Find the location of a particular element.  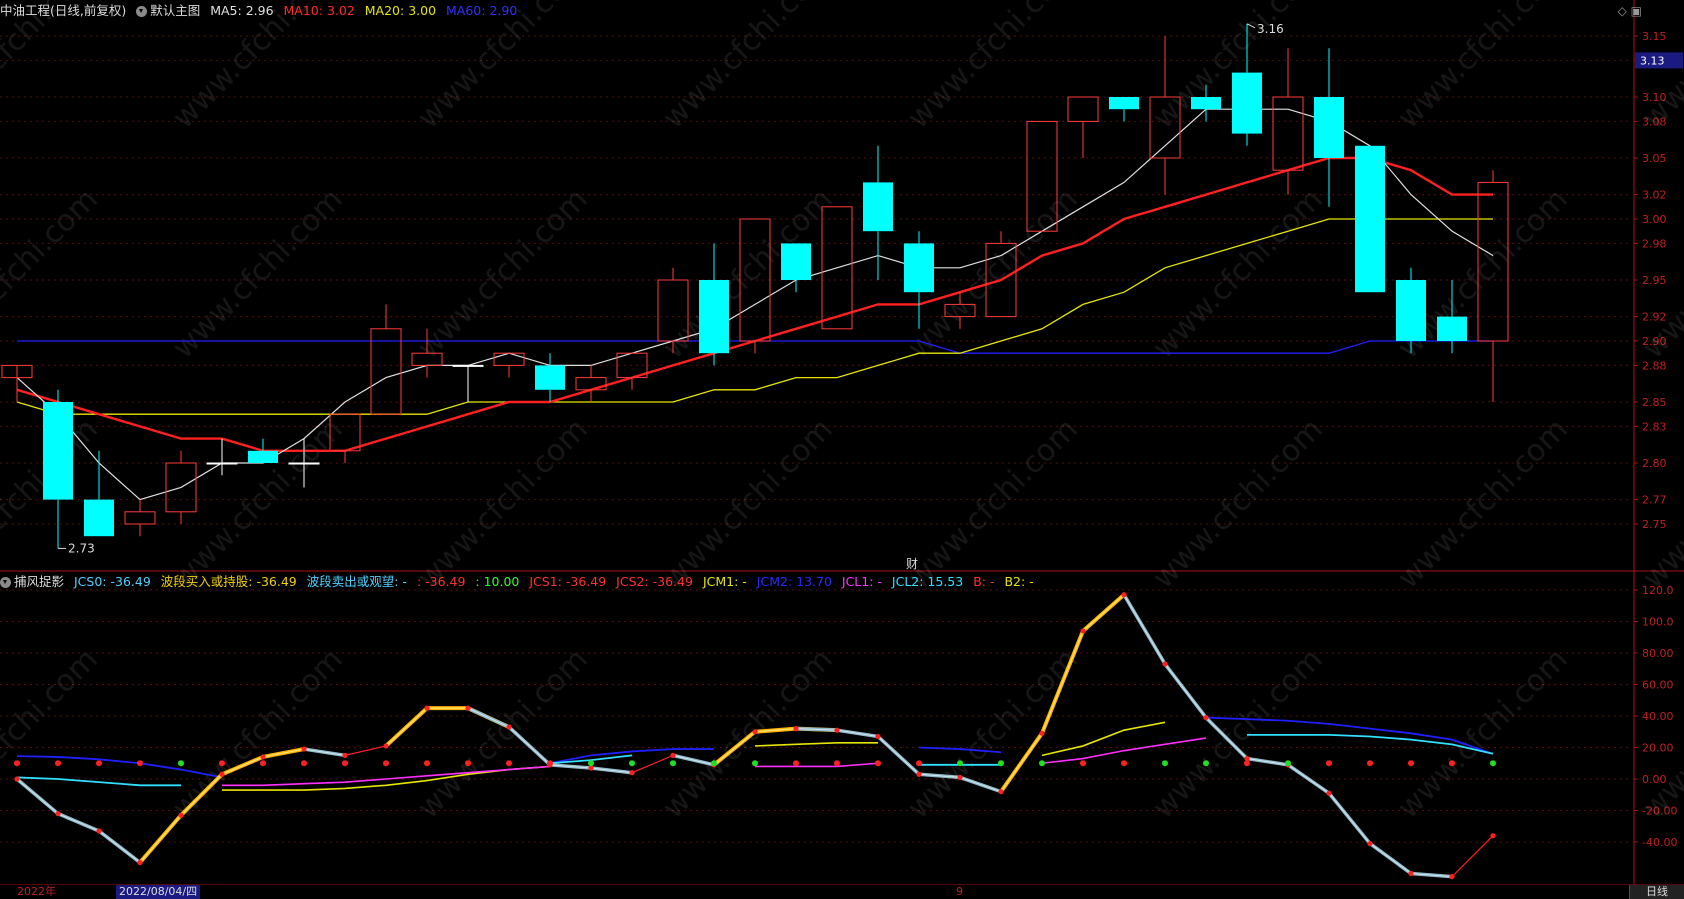

price-tick-label: 3.02 is located at coordinates (1654, 195).